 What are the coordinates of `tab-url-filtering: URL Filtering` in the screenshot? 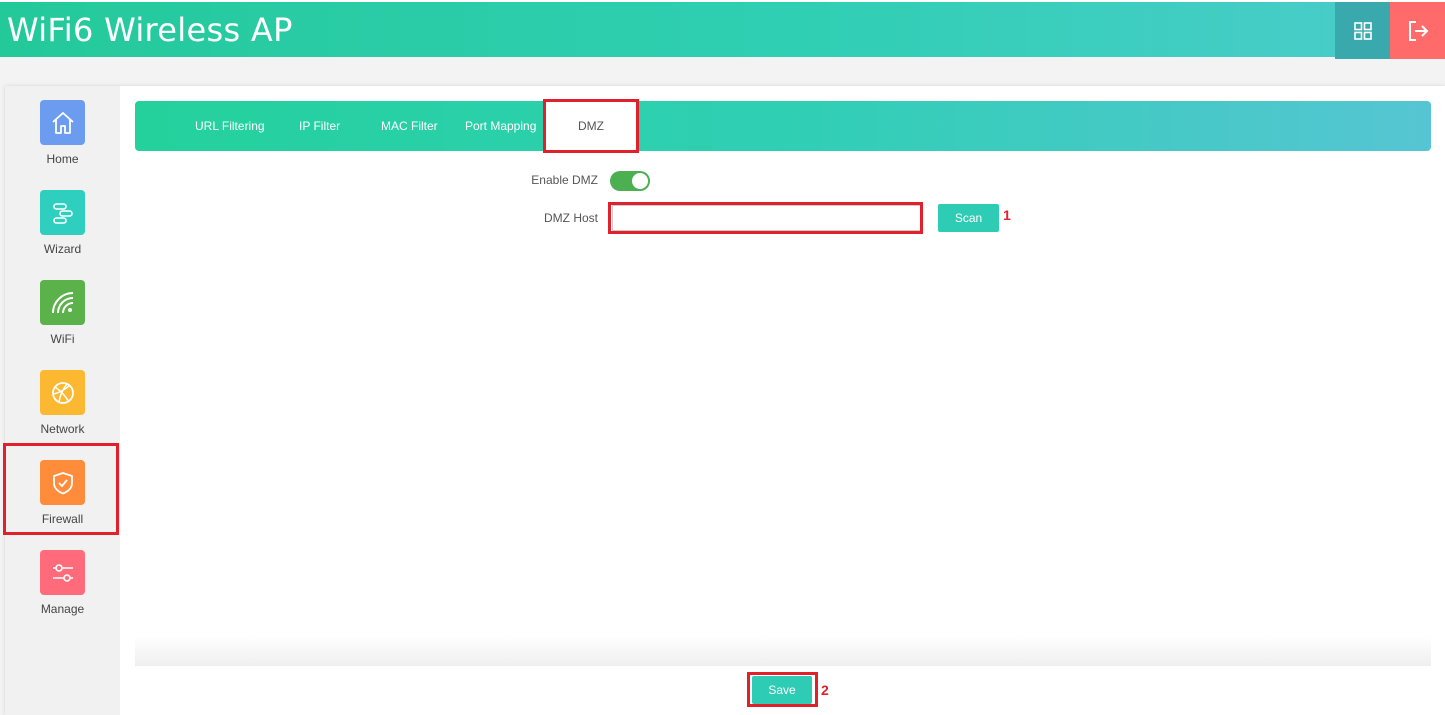 It's located at (230, 126).